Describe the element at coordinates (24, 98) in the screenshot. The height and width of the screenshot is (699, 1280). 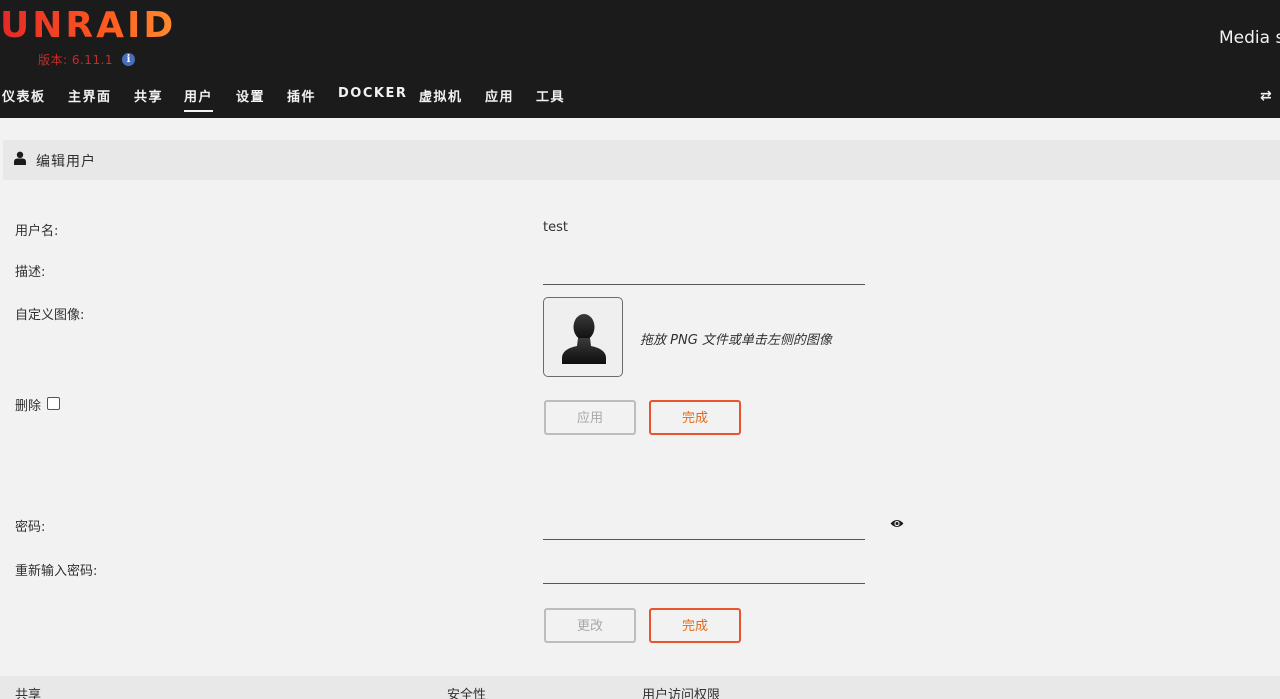
I see `nav-dashboard: 仪表板` at that location.